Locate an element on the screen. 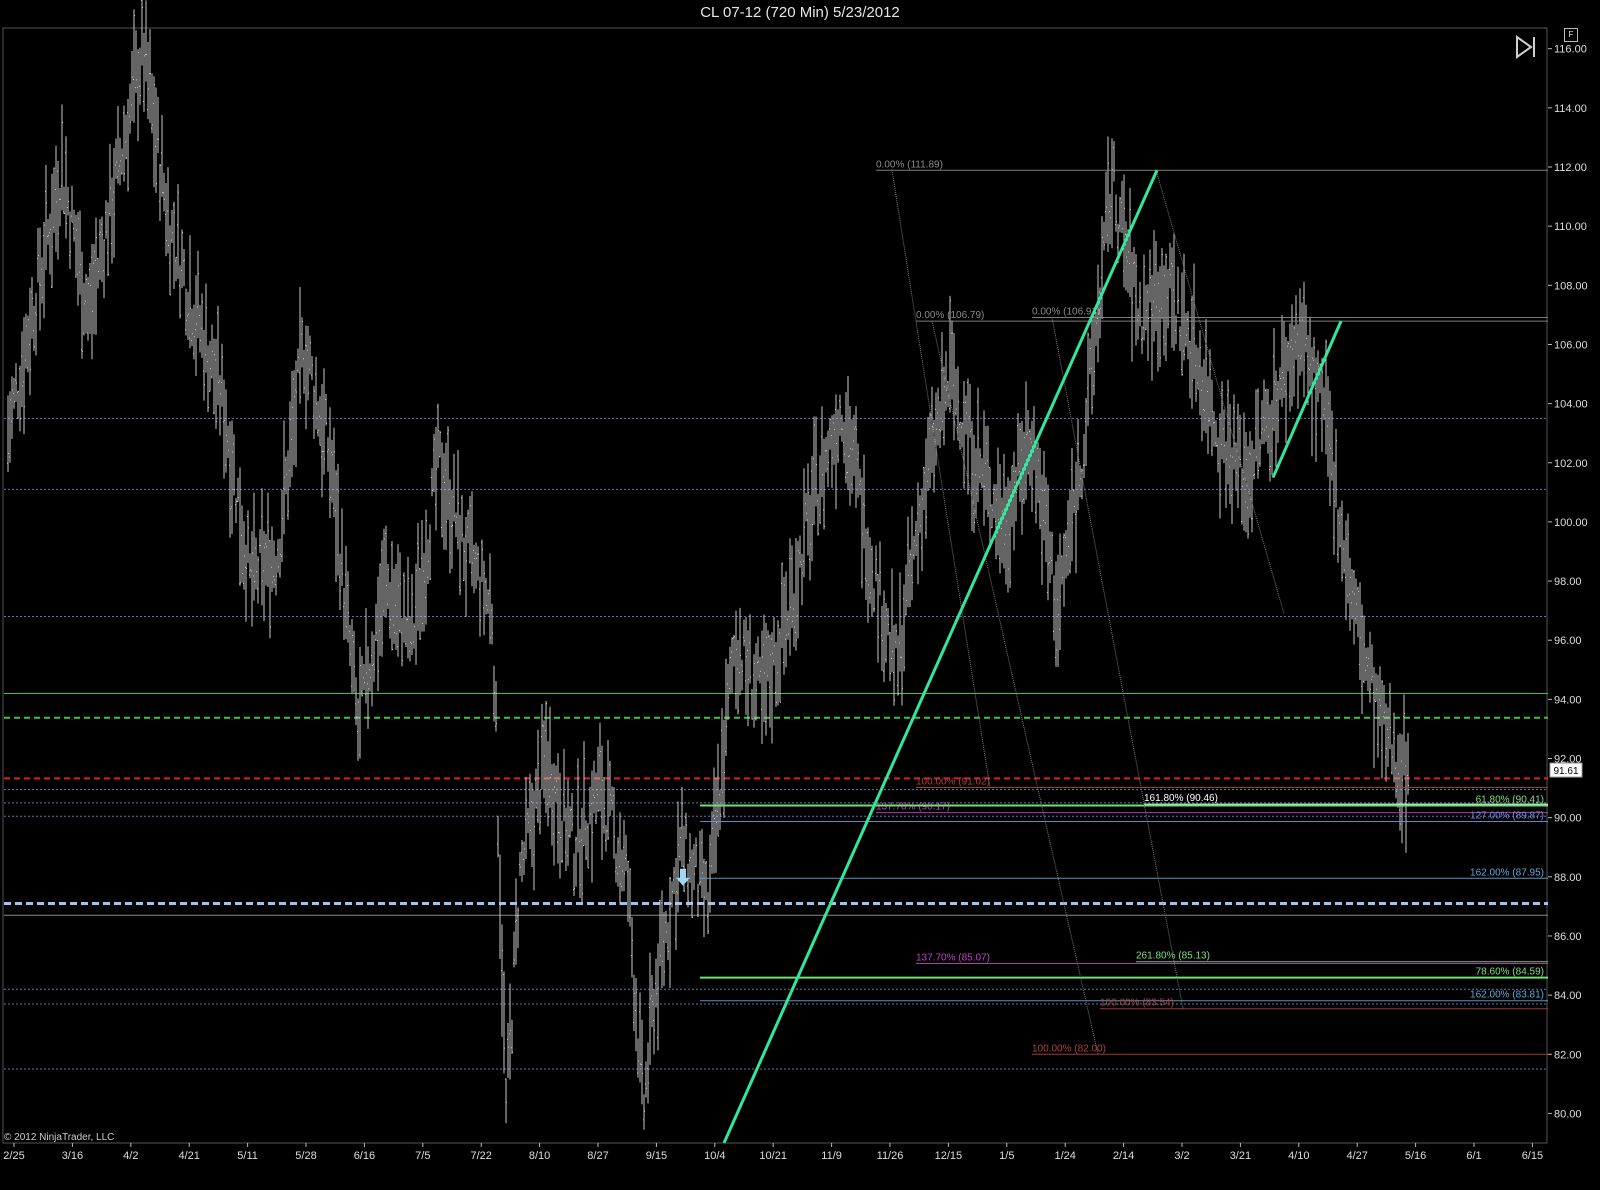 This screenshot has width=1600, height=1190. y-axis-tick-label: 86.00 is located at coordinates (1568, 937).